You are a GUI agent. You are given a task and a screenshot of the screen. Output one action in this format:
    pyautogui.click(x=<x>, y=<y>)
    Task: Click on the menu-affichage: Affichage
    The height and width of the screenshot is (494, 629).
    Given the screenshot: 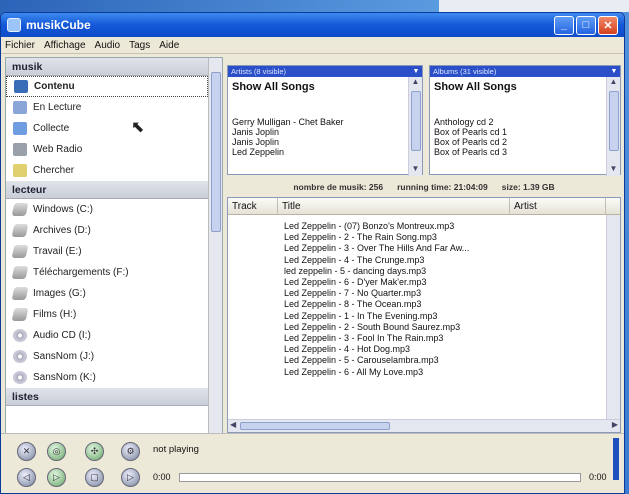 What is the action you would take?
    pyautogui.click(x=65, y=45)
    